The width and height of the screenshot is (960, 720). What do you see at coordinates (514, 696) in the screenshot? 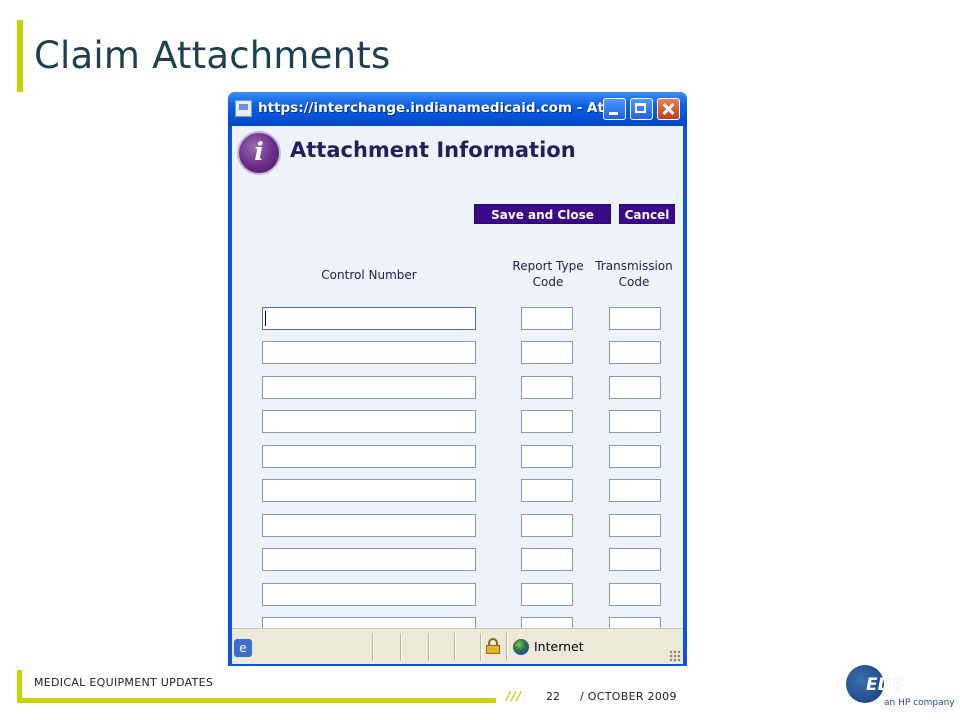
I see `footer-slashes: ///` at bounding box center [514, 696].